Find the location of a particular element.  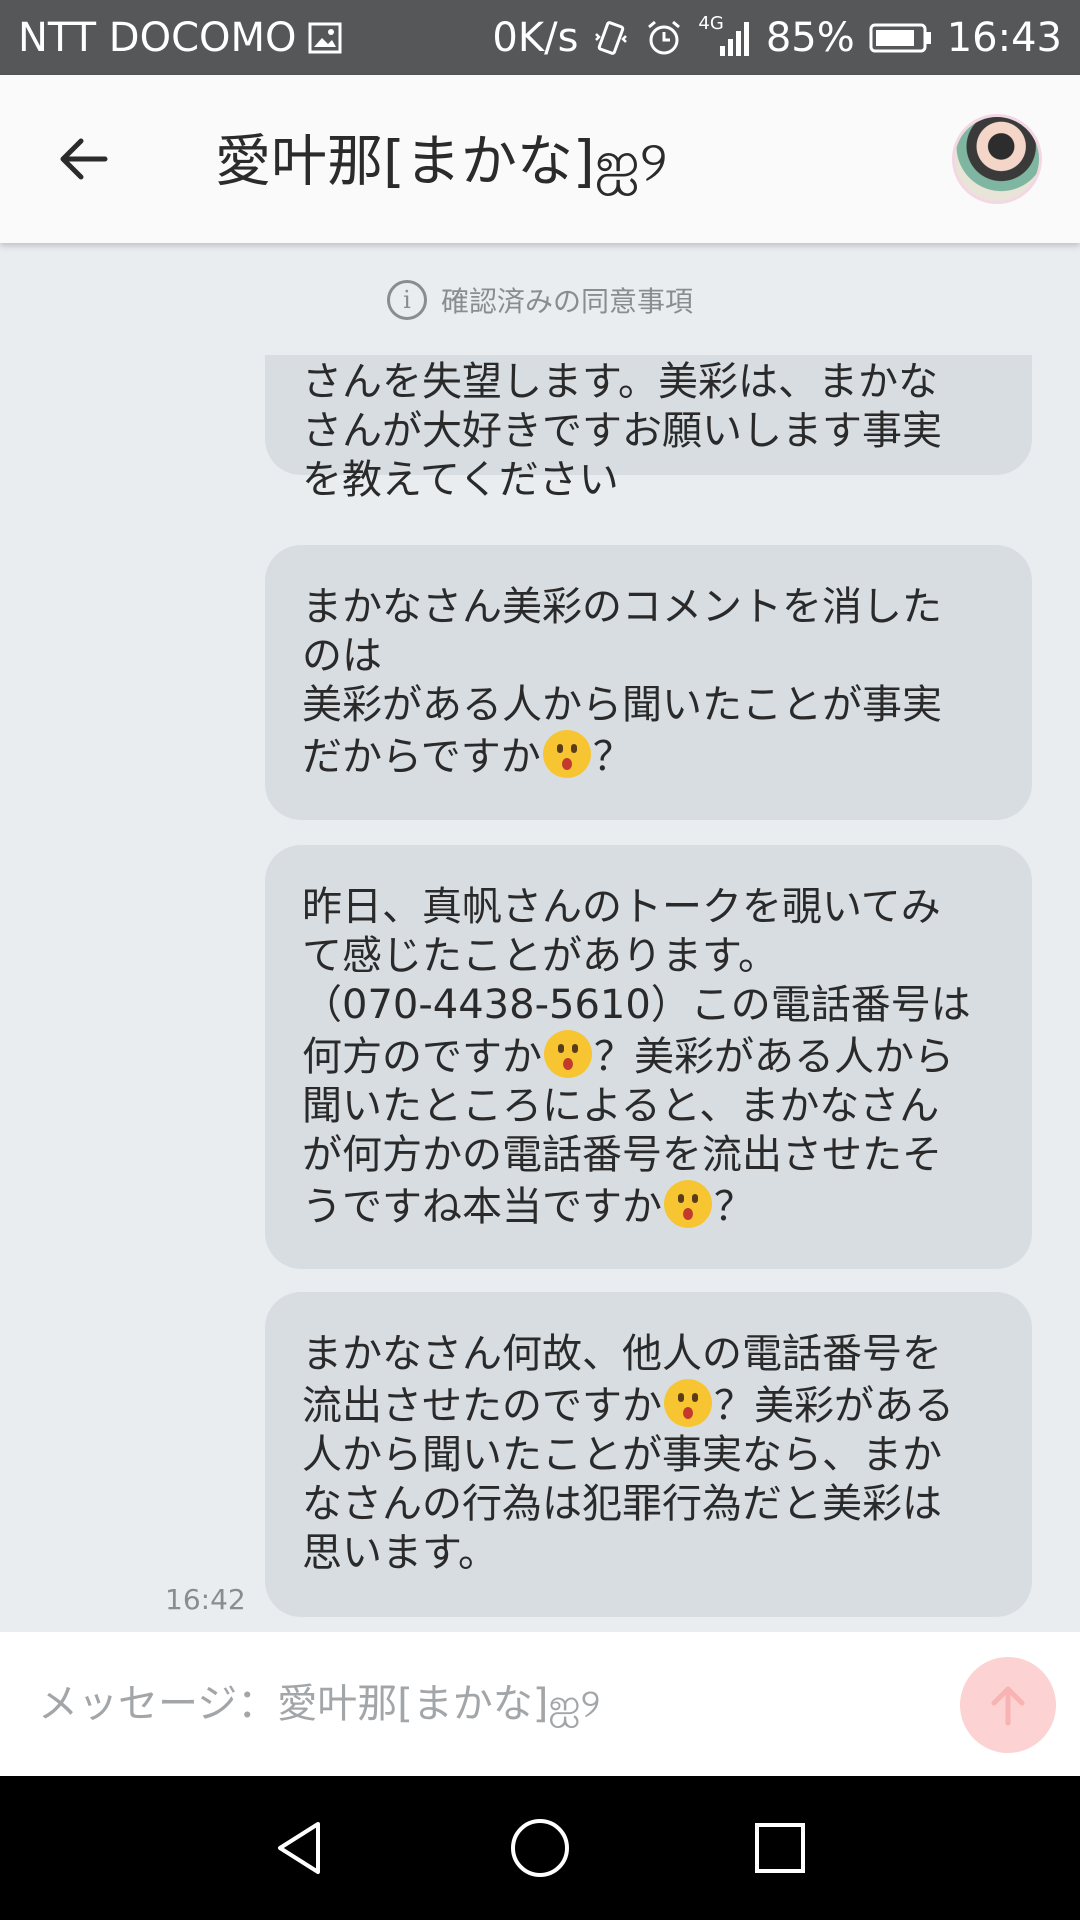

consent-notice-text: 確認済みの同意事項 is located at coordinates (566, 301).